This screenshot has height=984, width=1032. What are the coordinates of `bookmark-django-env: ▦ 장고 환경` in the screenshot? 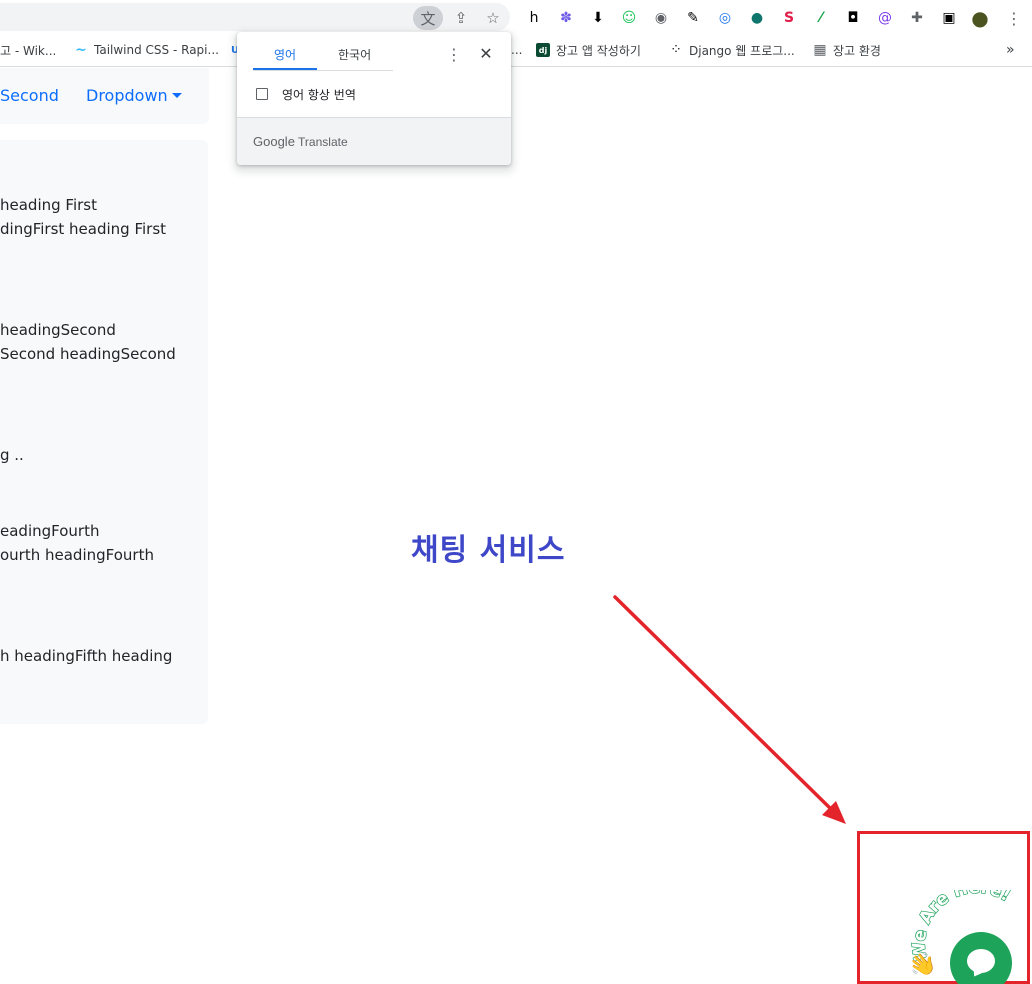 It's located at (847, 50).